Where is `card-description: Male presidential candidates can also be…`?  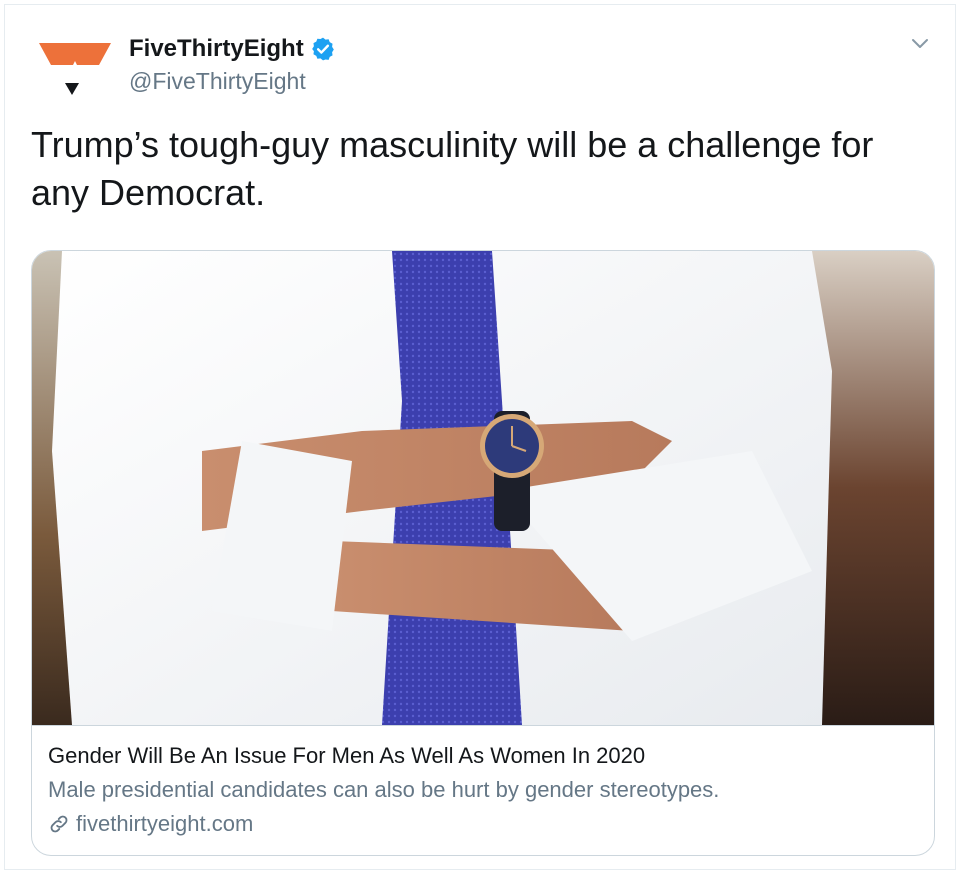
card-description: Male presidential candidates can also be… is located at coordinates (384, 789).